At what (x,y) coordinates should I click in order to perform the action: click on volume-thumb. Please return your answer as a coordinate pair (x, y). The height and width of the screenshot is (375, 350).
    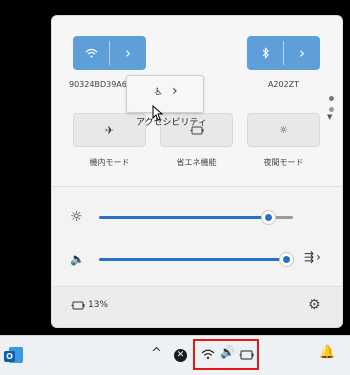
    Looking at the image, I should click on (286, 259).